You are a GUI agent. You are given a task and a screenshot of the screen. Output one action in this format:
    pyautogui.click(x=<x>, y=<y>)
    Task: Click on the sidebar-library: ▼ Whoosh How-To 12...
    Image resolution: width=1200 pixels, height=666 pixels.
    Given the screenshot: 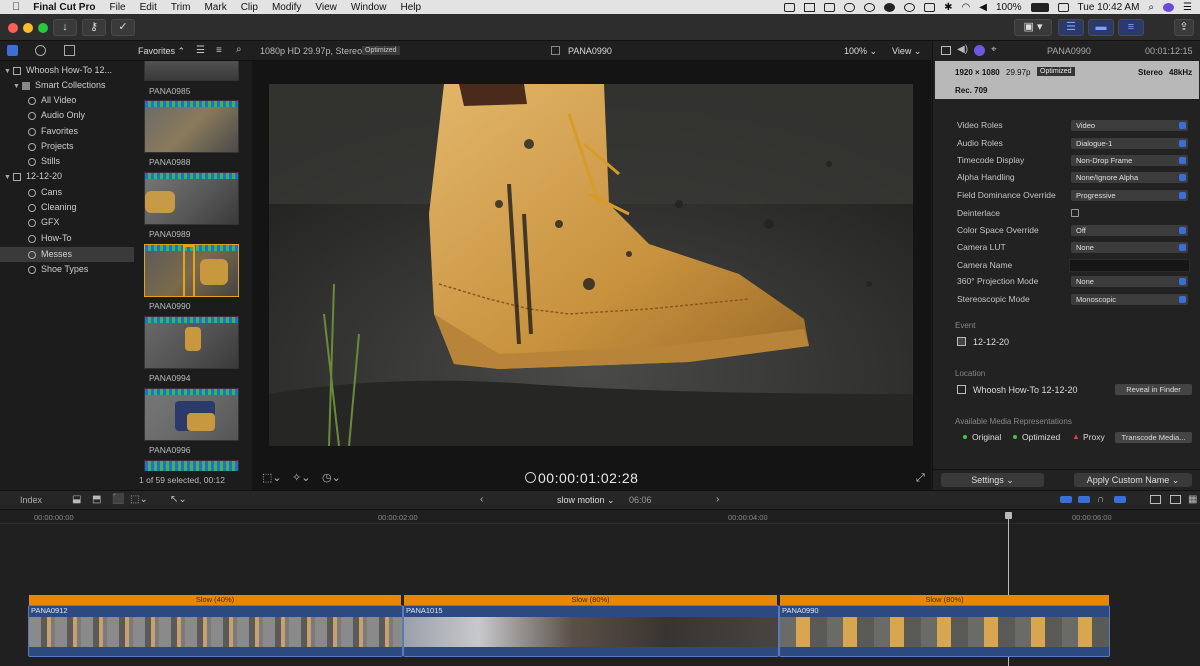 What is the action you would take?
    pyautogui.click(x=67, y=70)
    